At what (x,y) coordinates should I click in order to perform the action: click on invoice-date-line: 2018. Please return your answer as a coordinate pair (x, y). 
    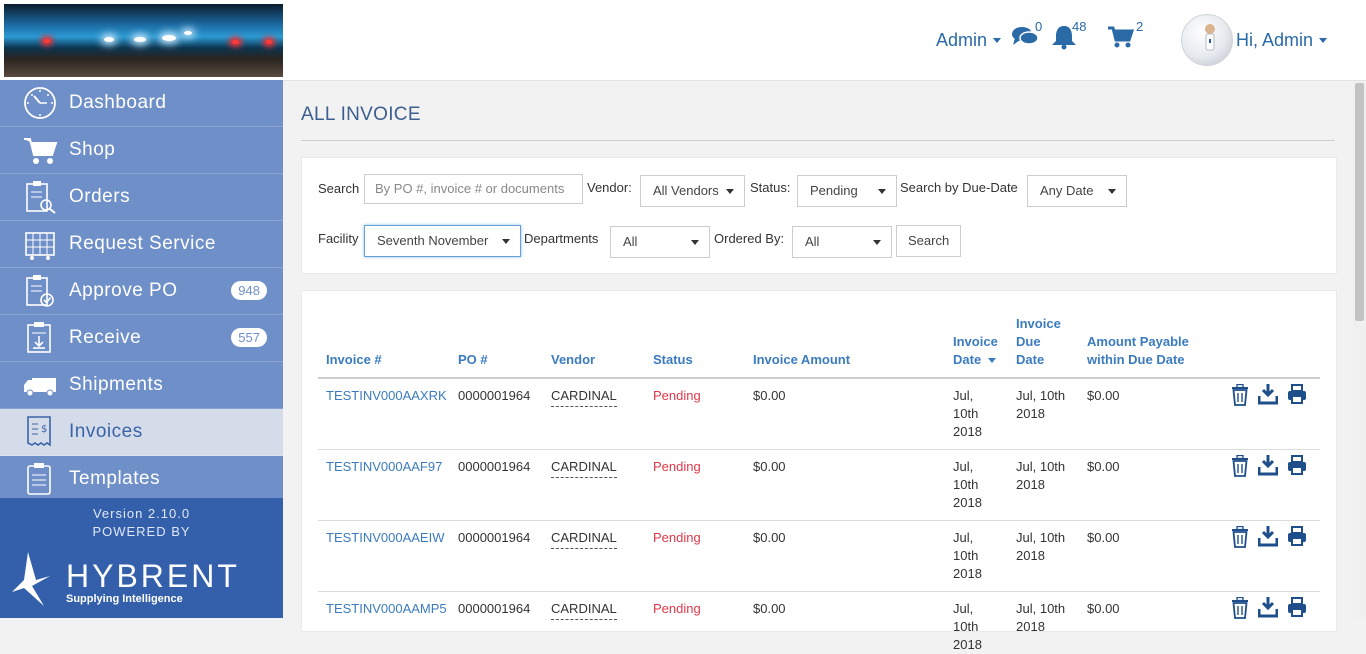
    Looking at the image, I should click on (967, 431).